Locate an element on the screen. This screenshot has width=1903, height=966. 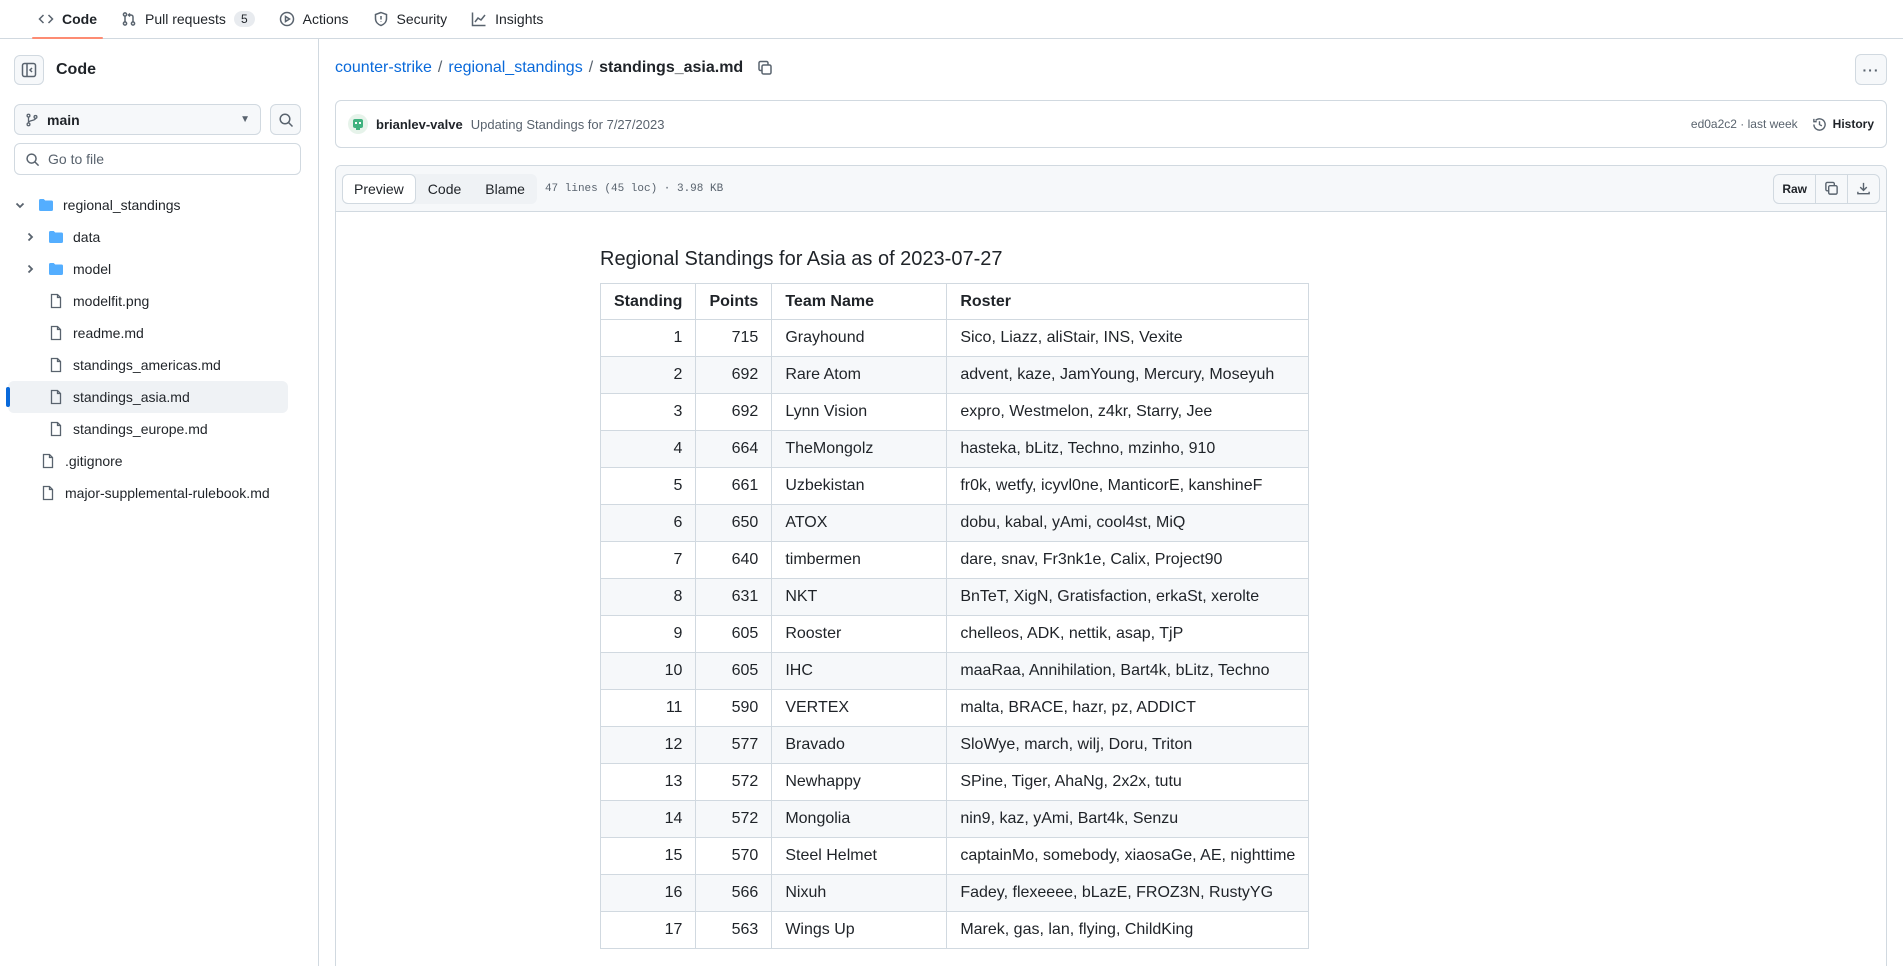
branch-name: main is located at coordinates (63, 119).